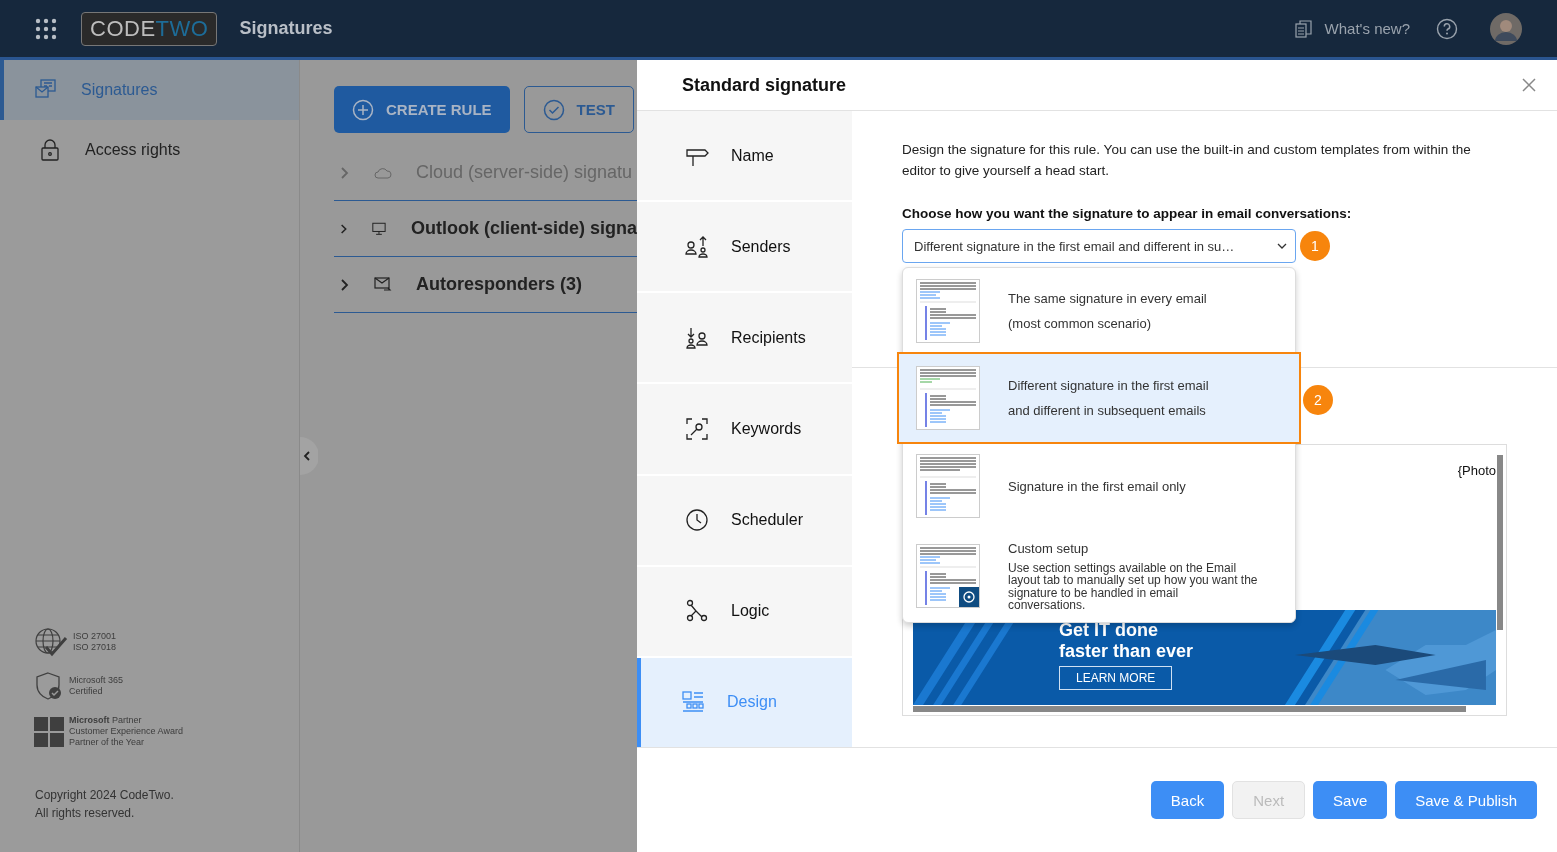 This screenshot has width=1557, height=852. Describe the element at coordinates (744, 247) in the screenshot. I see `step-tab: Senders` at that location.